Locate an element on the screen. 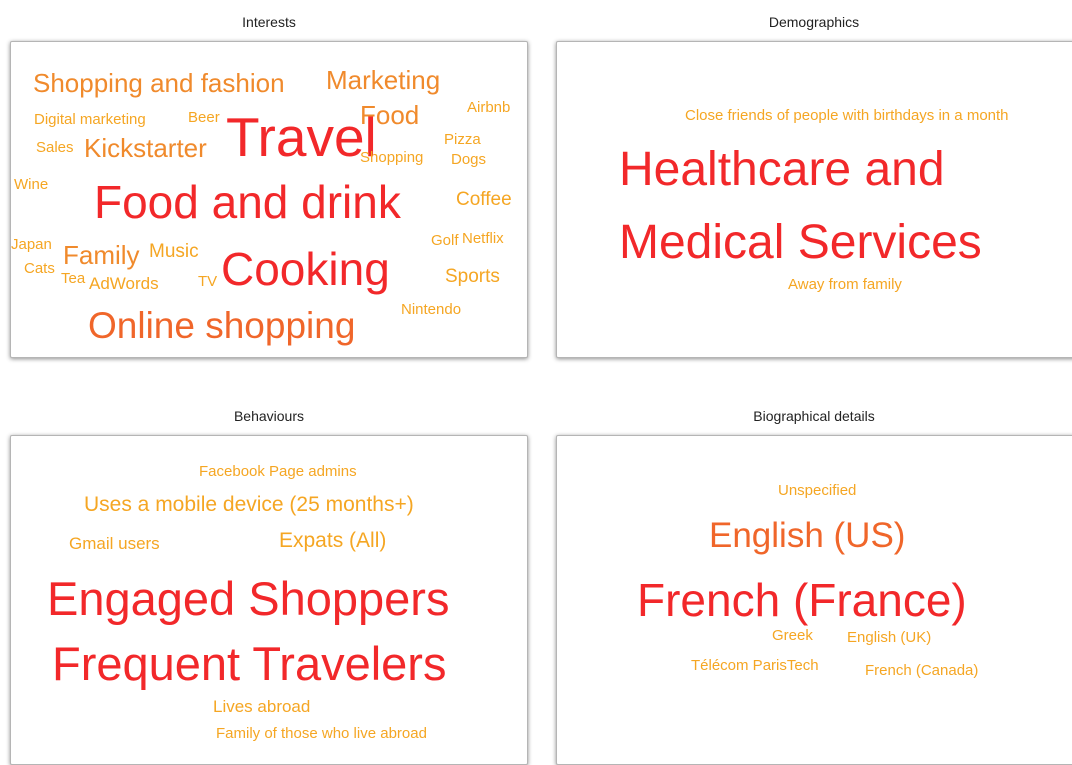 The height and width of the screenshot is (765, 1072). word-tv: TV is located at coordinates (208, 281).